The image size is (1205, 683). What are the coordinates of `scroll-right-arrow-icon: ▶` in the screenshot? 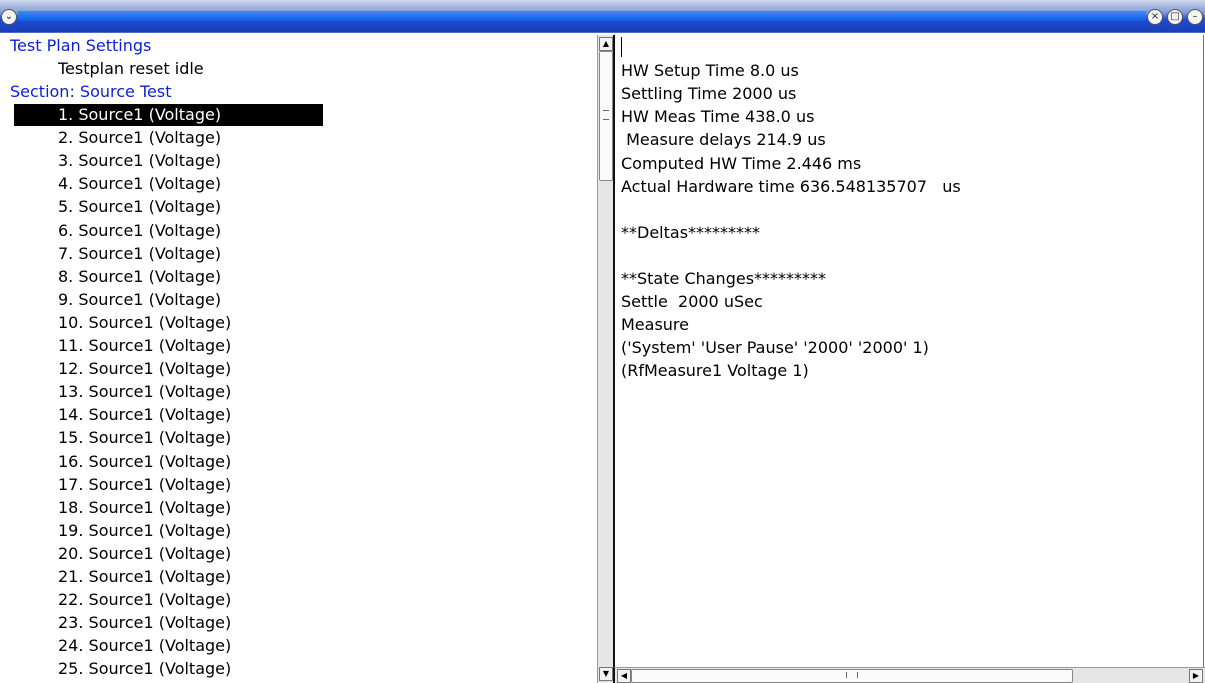 It's located at (1196, 676).